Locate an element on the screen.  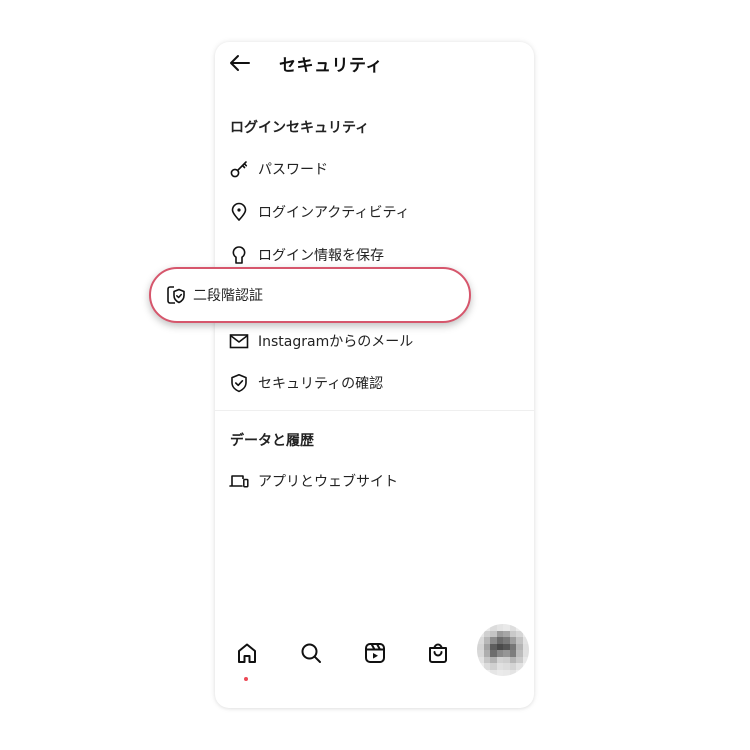
nav-reels is located at coordinates (375, 653).